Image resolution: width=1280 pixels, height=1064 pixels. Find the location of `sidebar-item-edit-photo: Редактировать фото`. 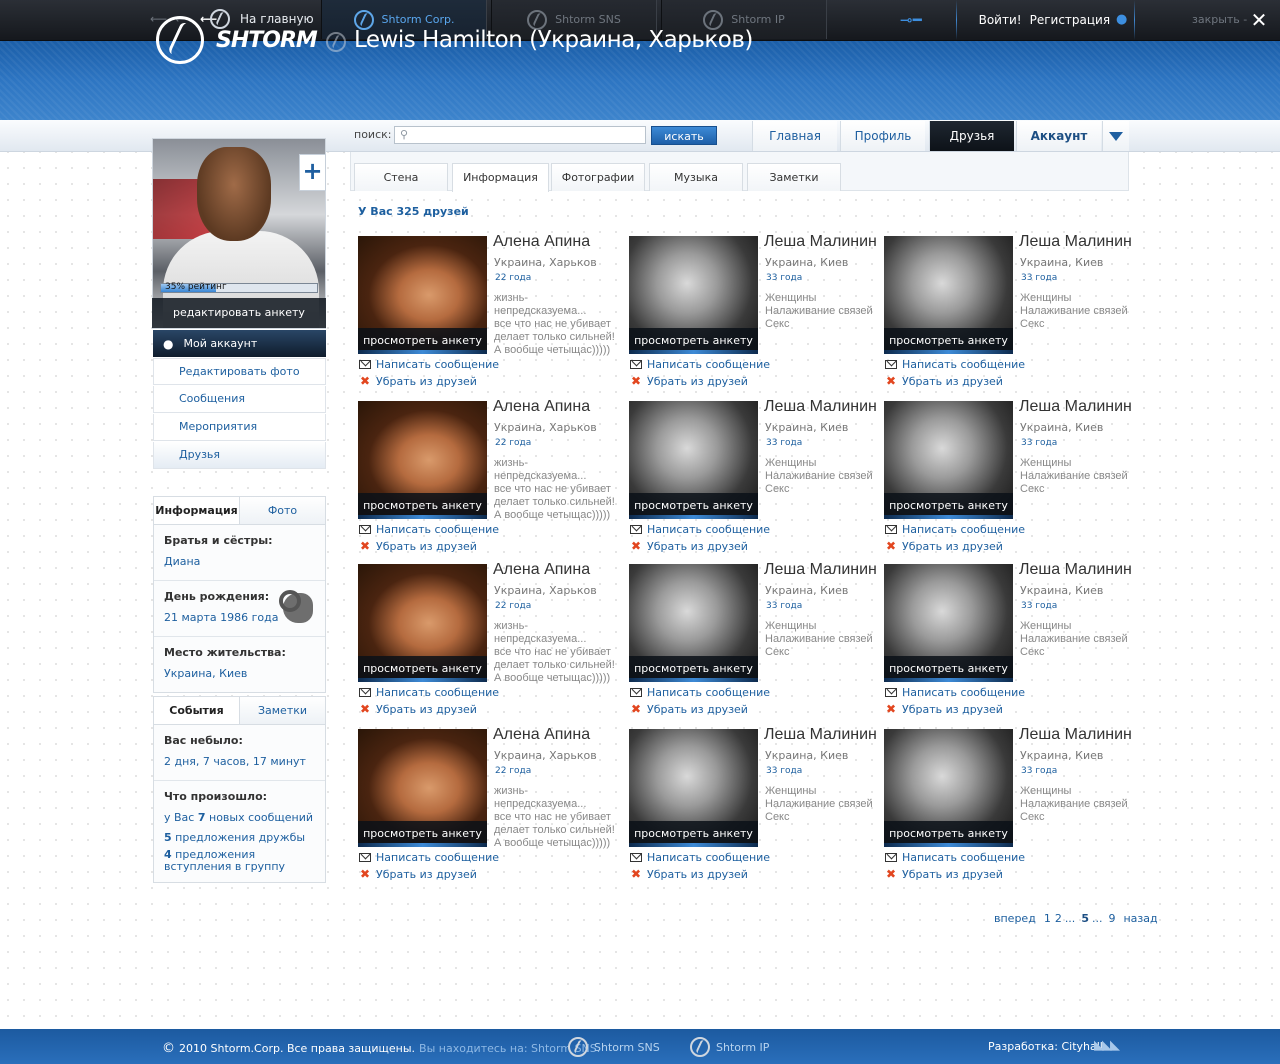

sidebar-item-edit-photo: Редактировать фото is located at coordinates (239, 371).